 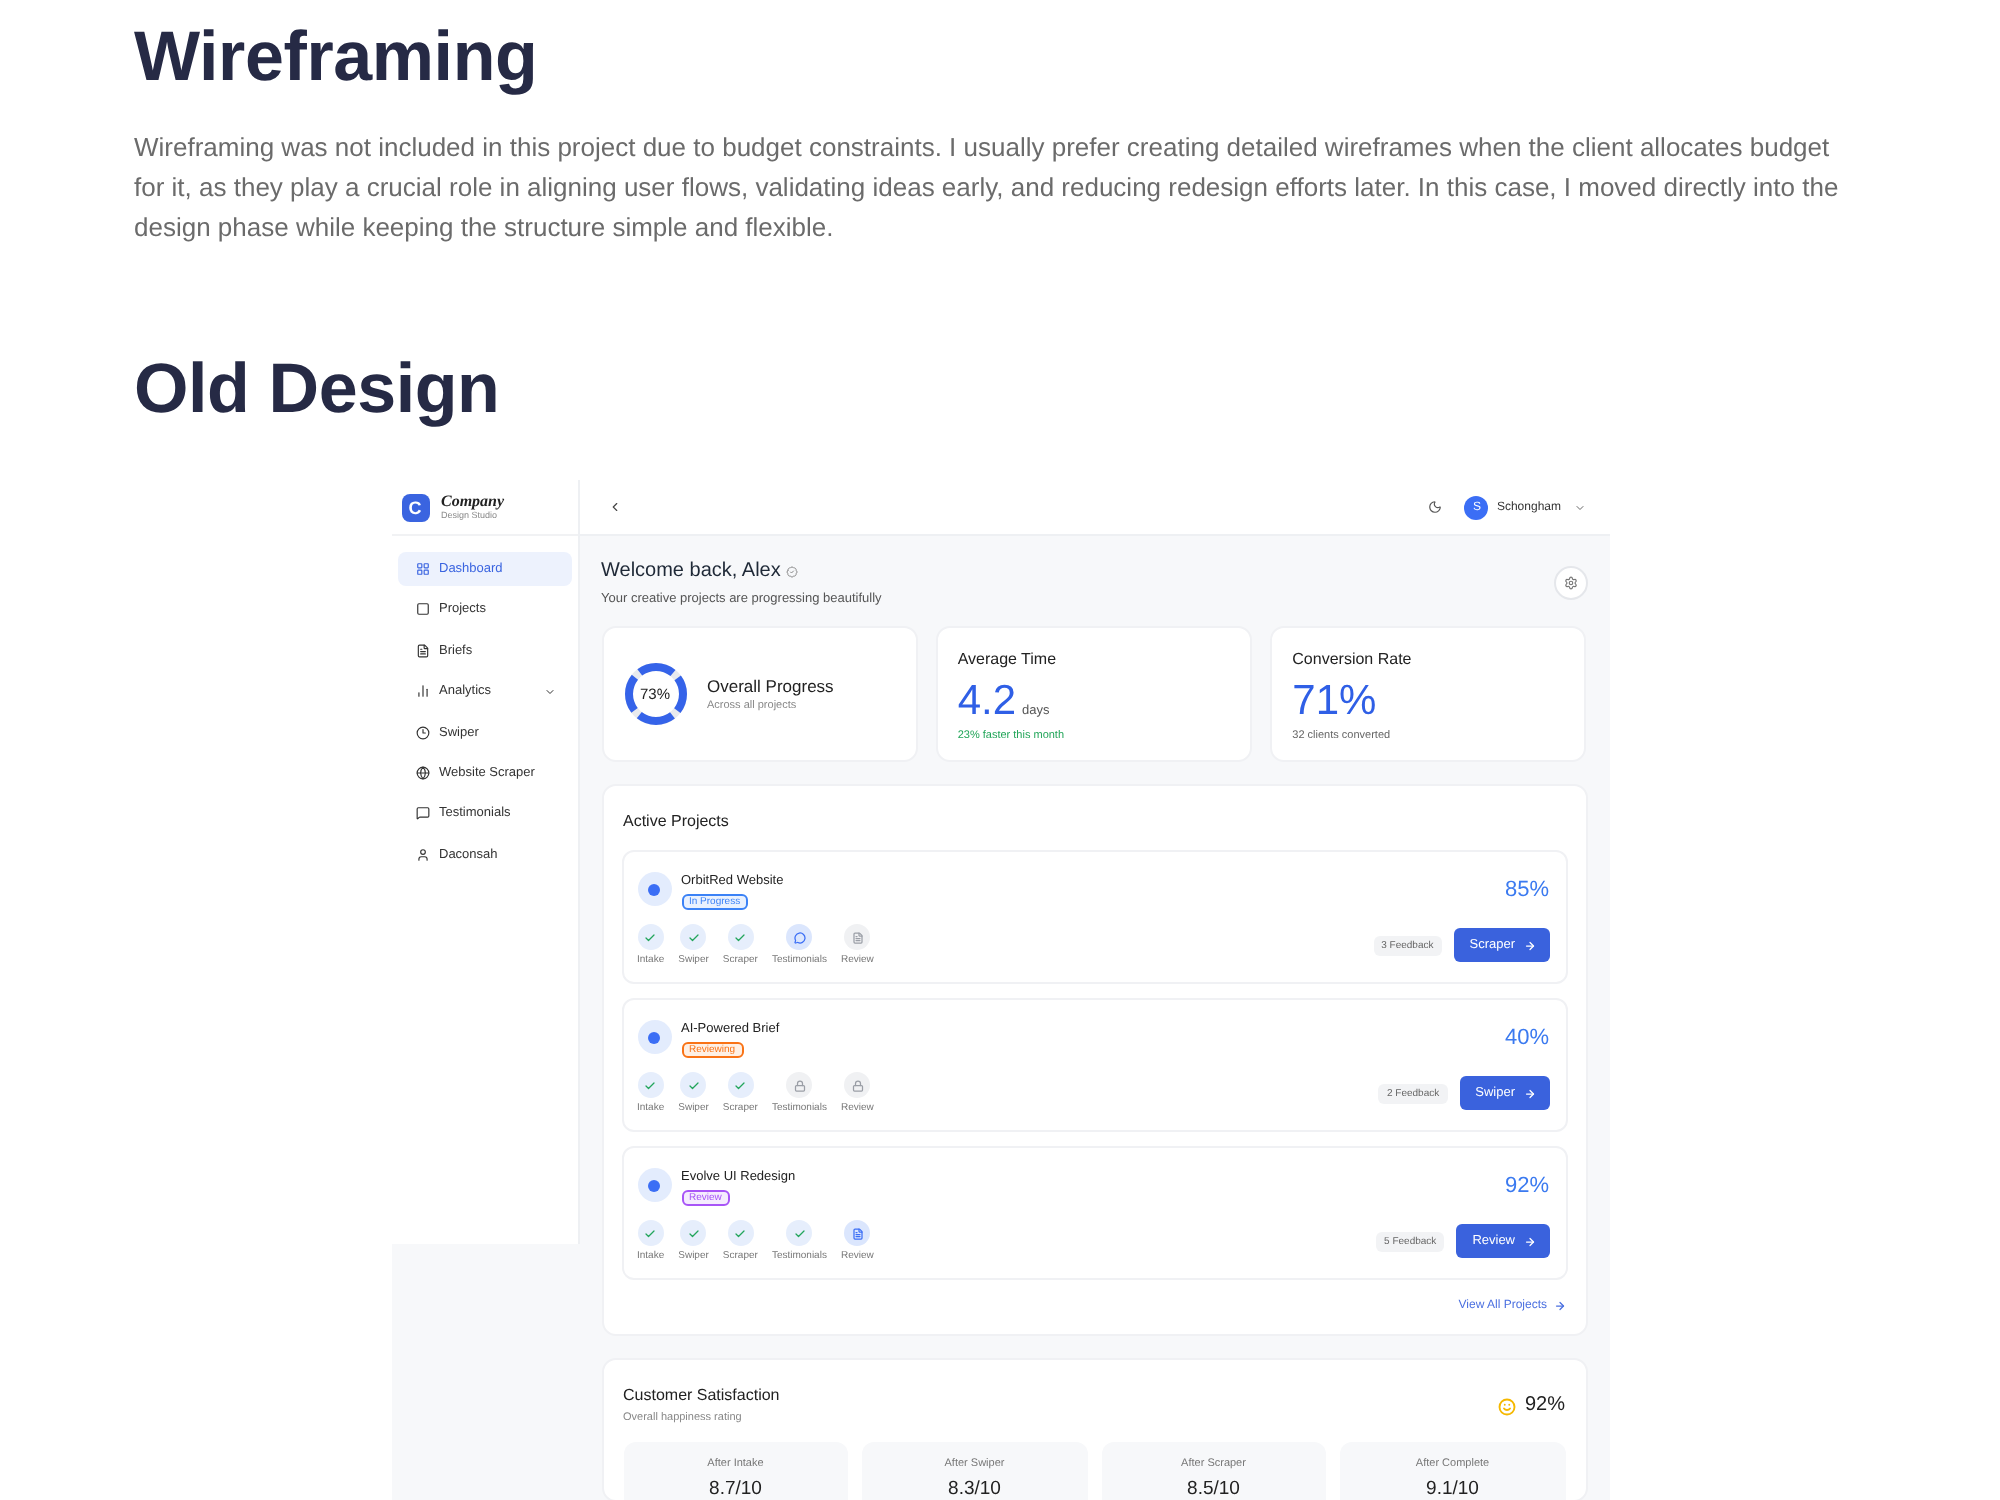 What do you see at coordinates (691, 571) in the screenshot?
I see `welcome-title: Welcome back, Alex` at bounding box center [691, 571].